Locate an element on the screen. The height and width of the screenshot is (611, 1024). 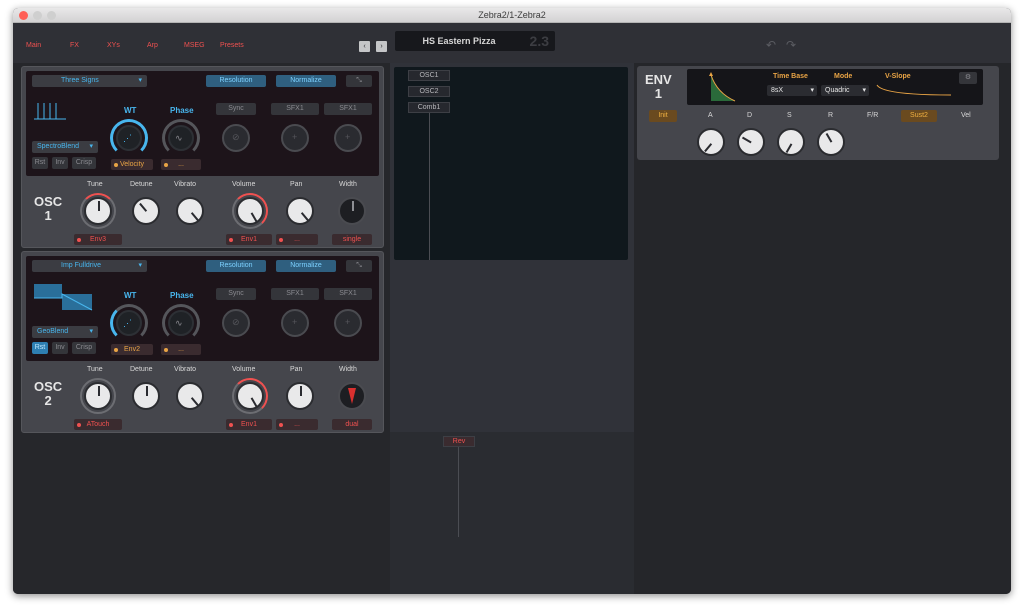
osc1-phase-knob: ∿ is located at coordinates (181, 138).